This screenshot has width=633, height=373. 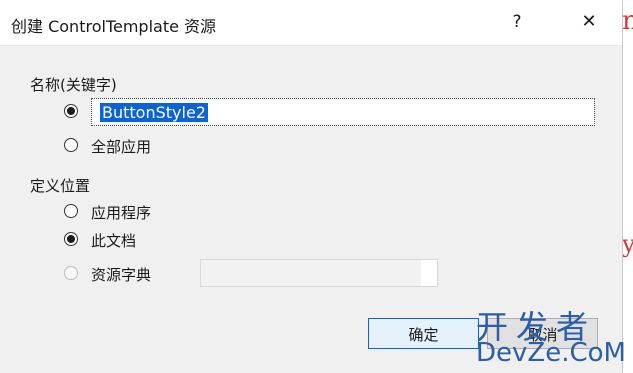 I want to click on resource-dictionary-combobox, so click(x=319, y=273).